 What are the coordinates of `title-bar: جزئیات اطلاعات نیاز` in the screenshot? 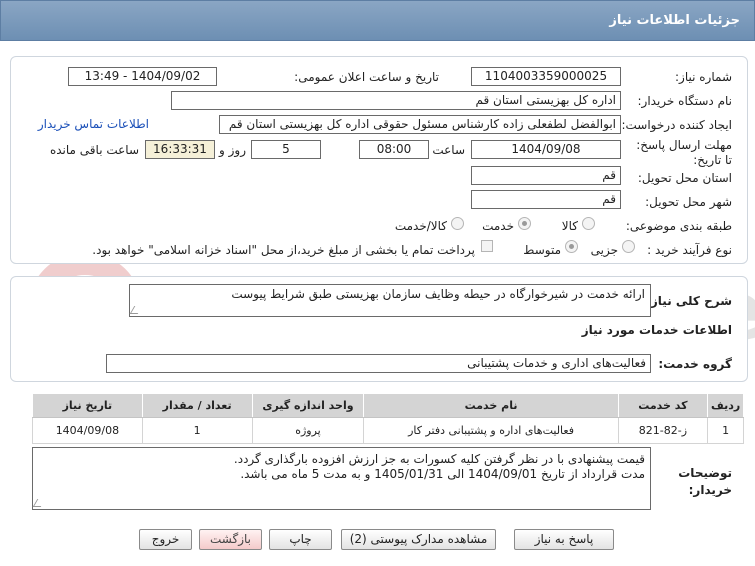 It's located at (377, 20).